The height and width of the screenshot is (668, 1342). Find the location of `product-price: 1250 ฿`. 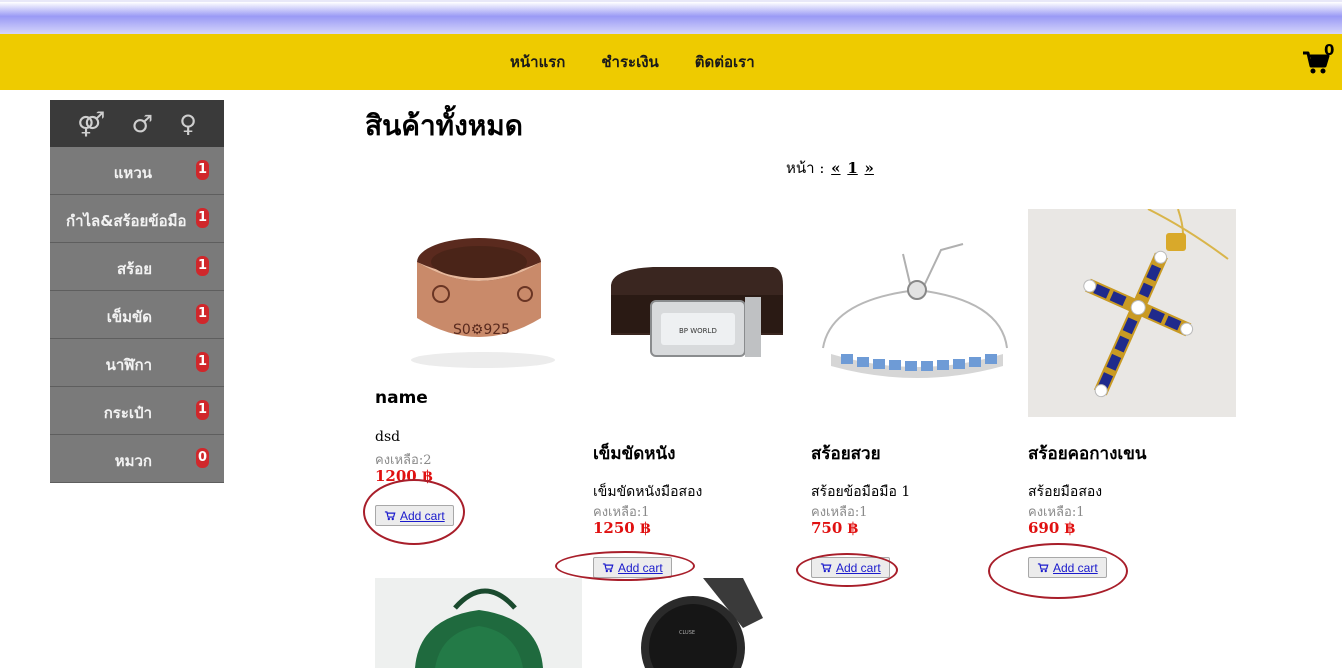

product-price: 1250 ฿ is located at coordinates (622, 528).